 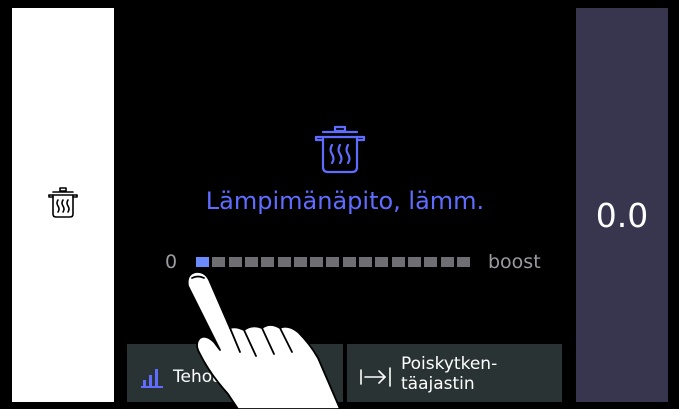 What do you see at coordinates (171, 262) in the screenshot?
I see `power-scale-min-label: 0` at bounding box center [171, 262].